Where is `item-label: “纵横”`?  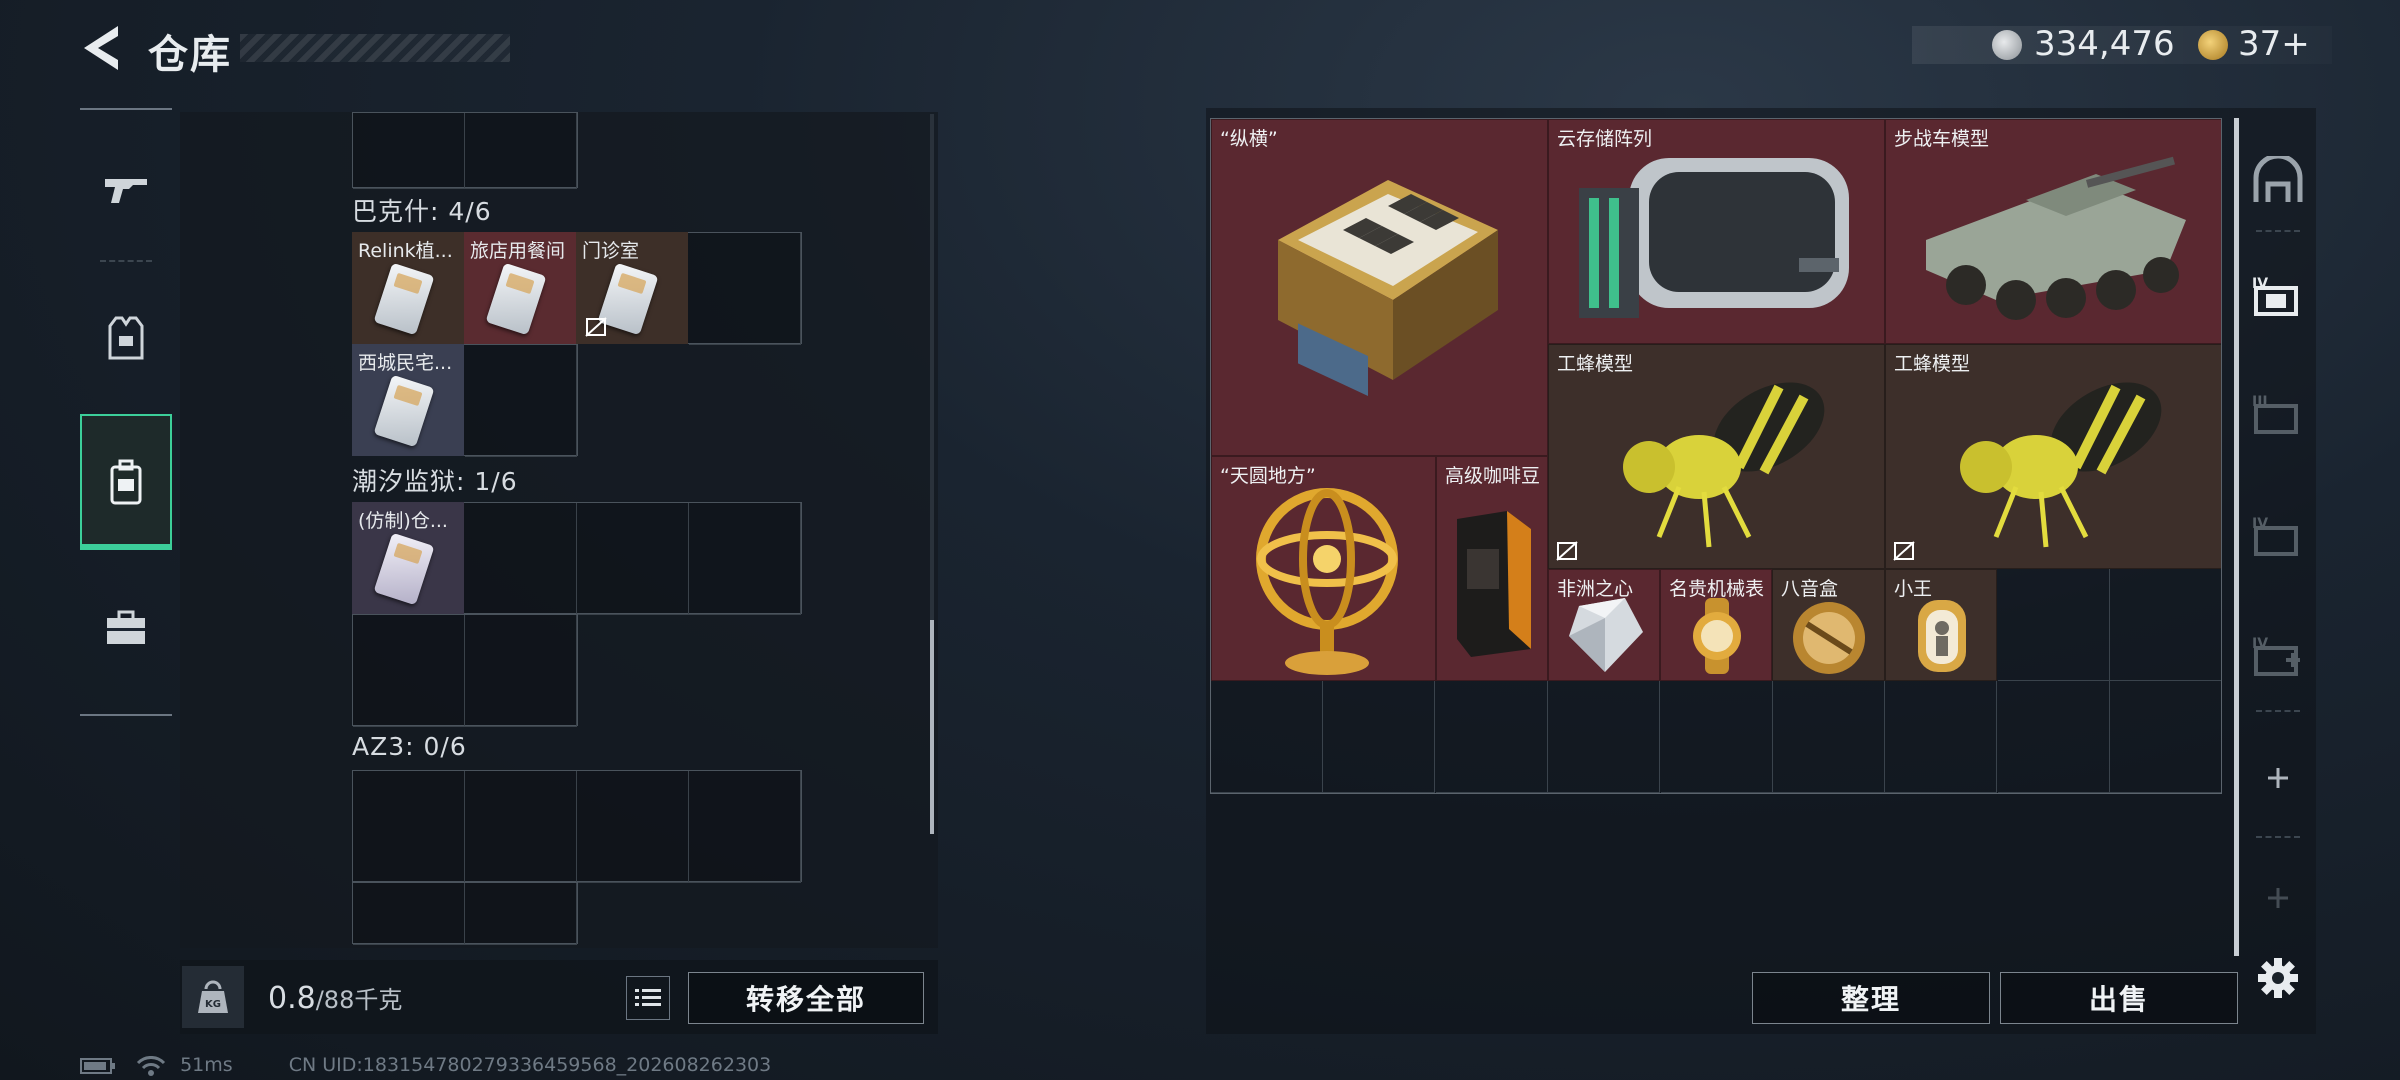 item-label: “纵横” is located at coordinates (1249, 139).